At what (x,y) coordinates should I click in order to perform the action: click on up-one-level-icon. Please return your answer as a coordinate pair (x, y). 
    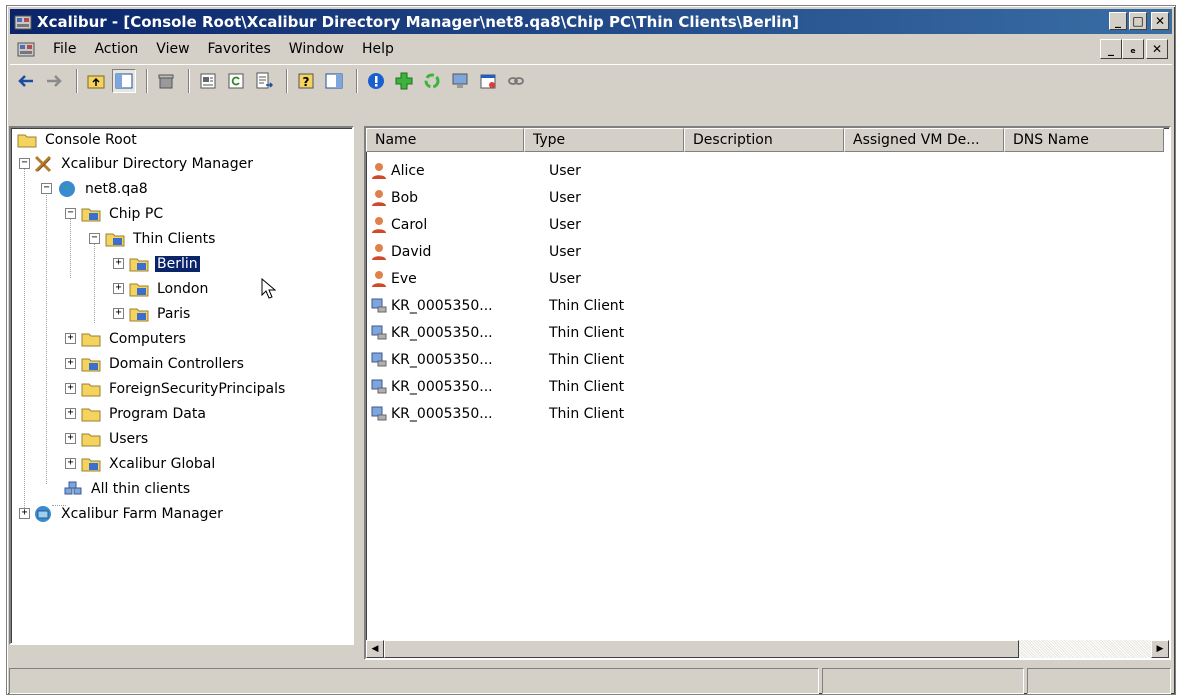
    Looking at the image, I should click on (96, 81).